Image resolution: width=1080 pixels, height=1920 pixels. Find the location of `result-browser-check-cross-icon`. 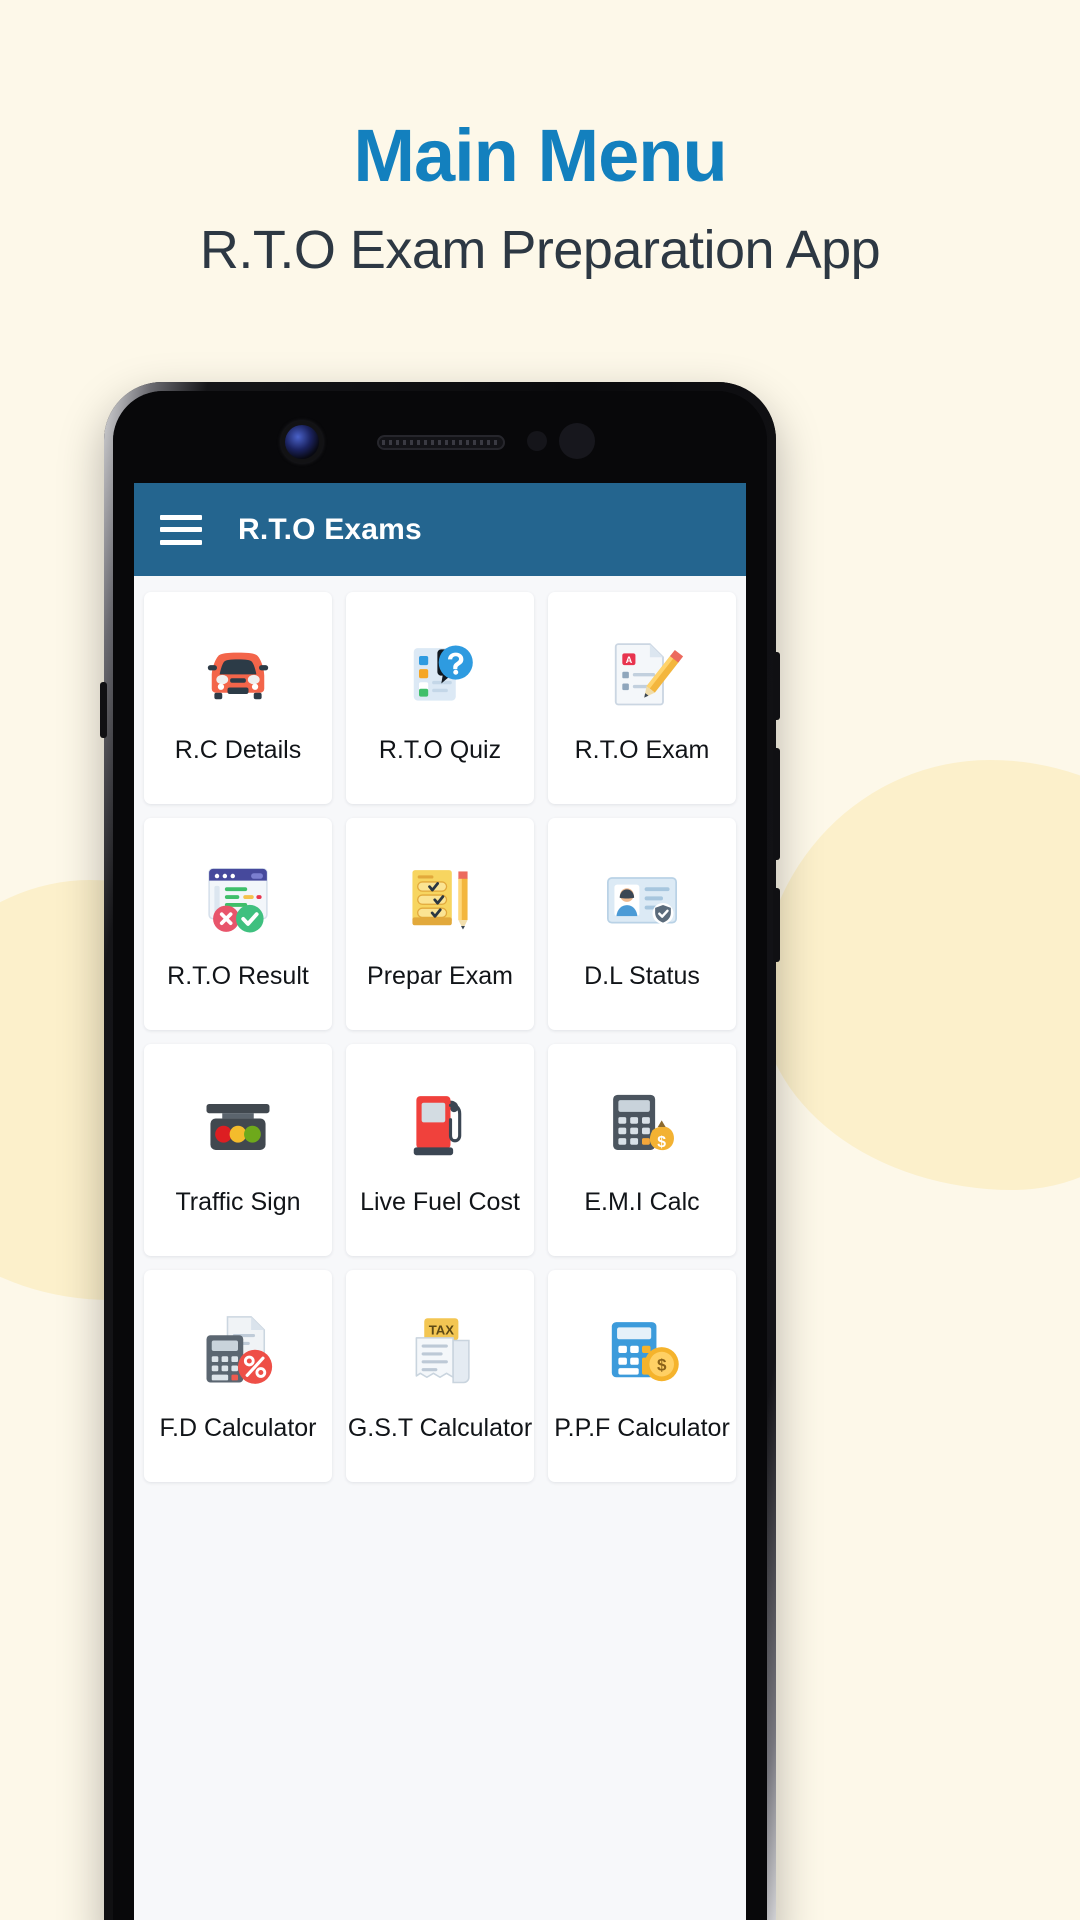

result-browser-check-cross-icon is located at coordinates (238, 899).